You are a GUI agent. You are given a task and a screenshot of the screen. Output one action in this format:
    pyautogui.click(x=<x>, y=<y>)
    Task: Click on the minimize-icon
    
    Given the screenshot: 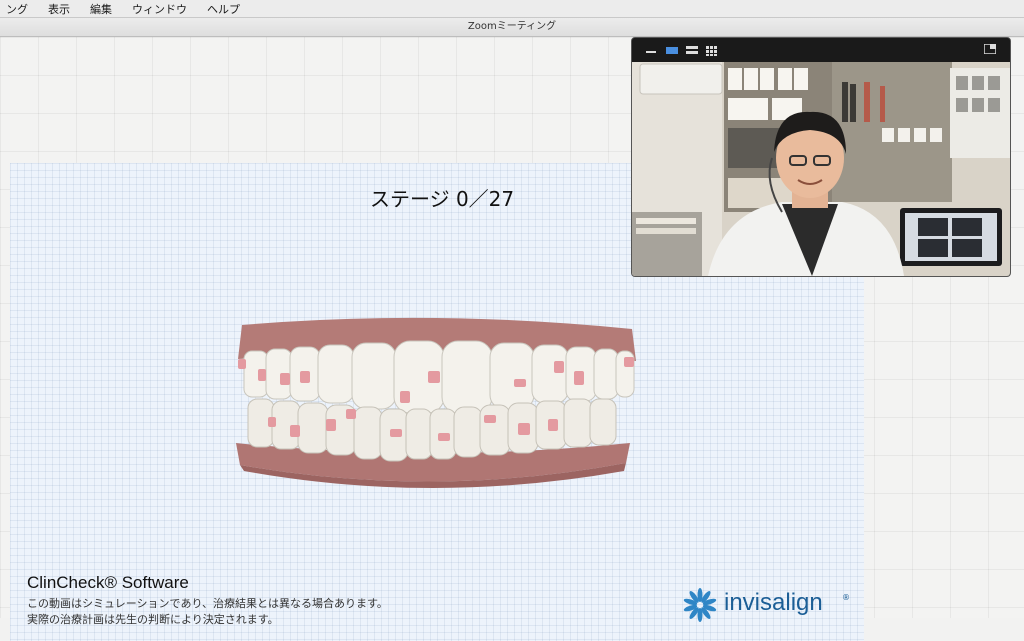 What is the action you would take?
    pyautogui.click(x=651, y=50)
    